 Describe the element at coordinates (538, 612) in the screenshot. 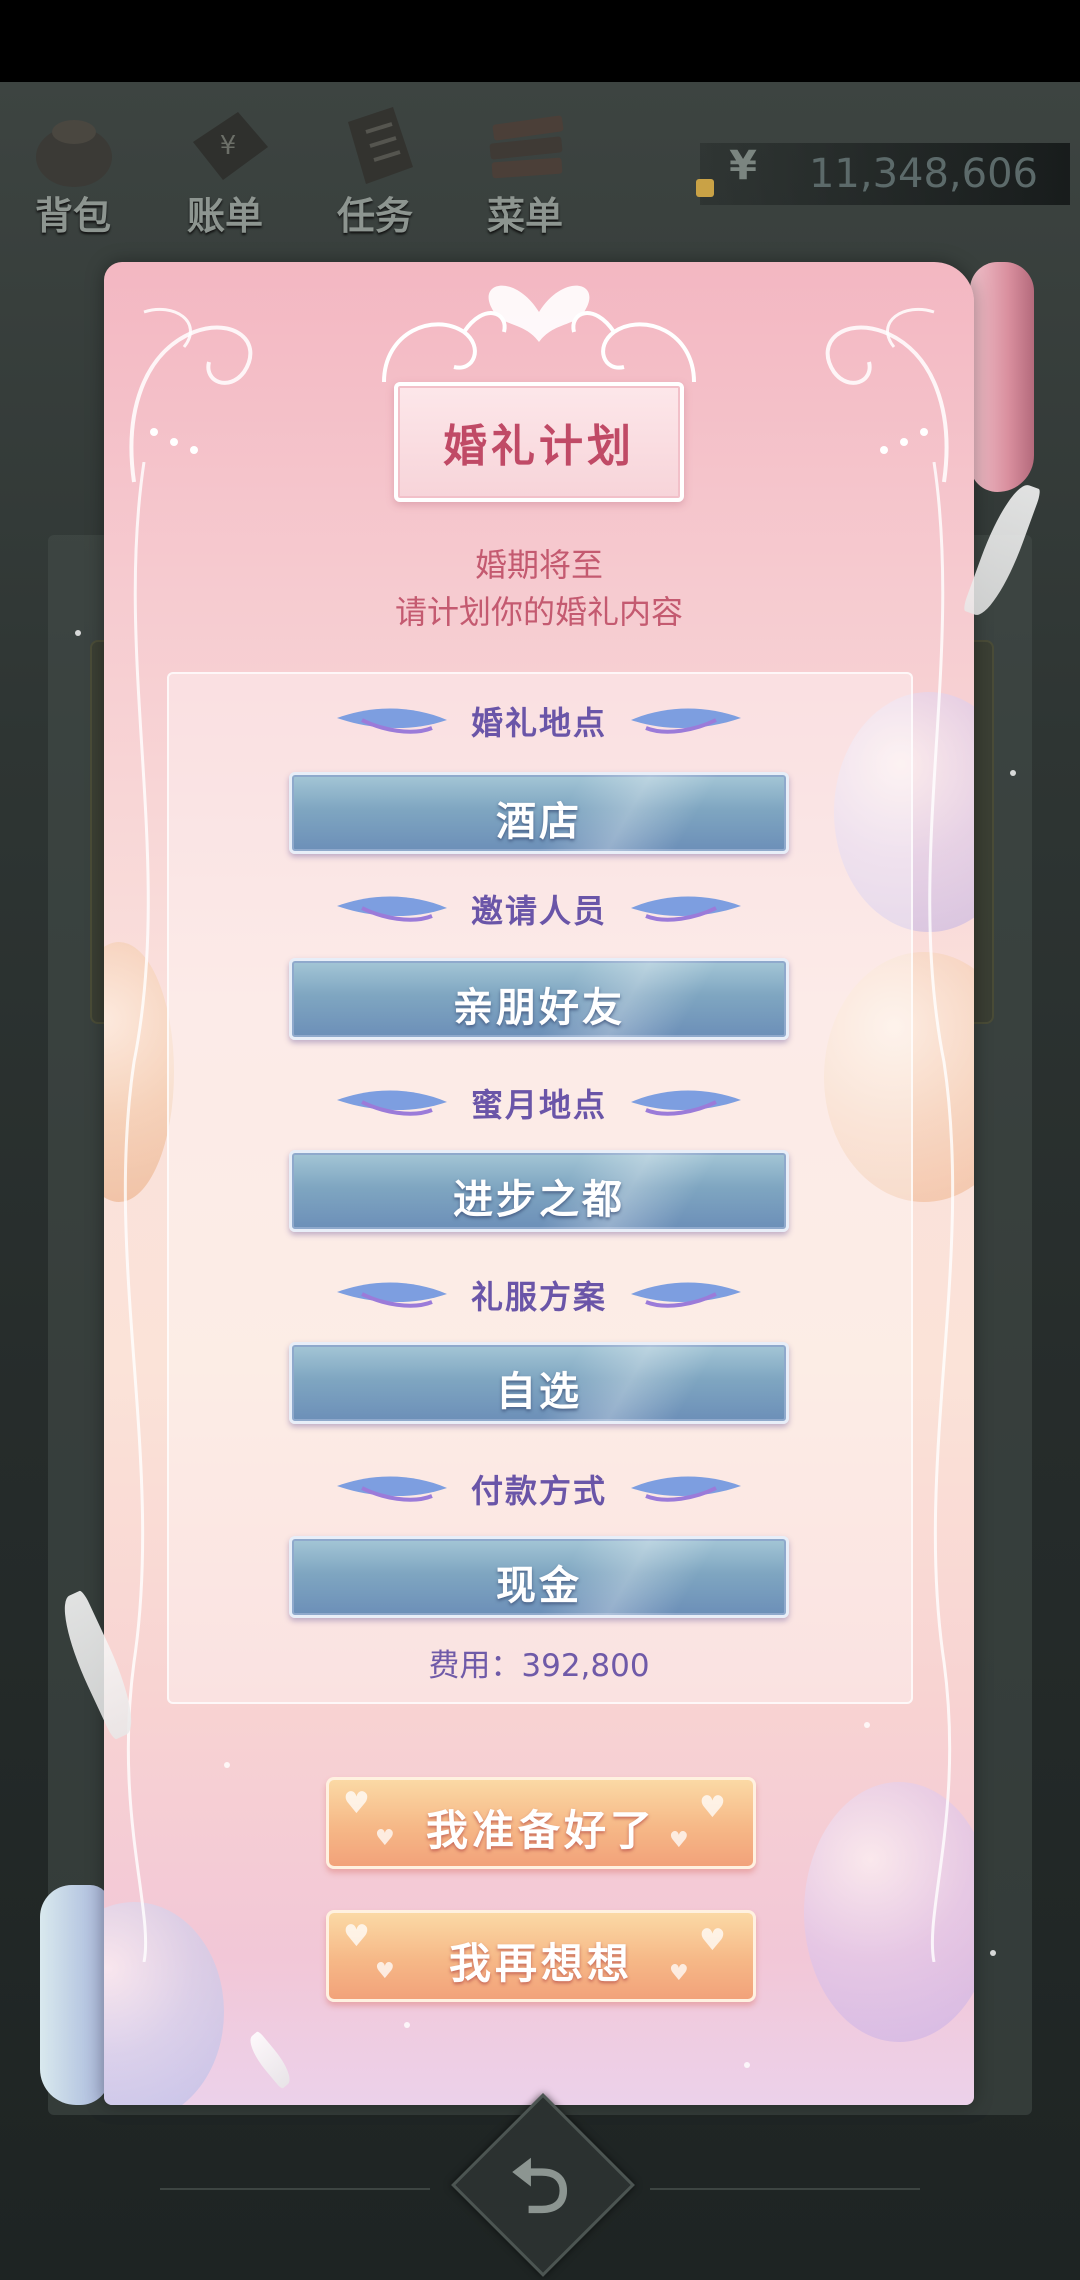

I see `subtitle-line-2: 请计划你的婚礼内容` at that location.